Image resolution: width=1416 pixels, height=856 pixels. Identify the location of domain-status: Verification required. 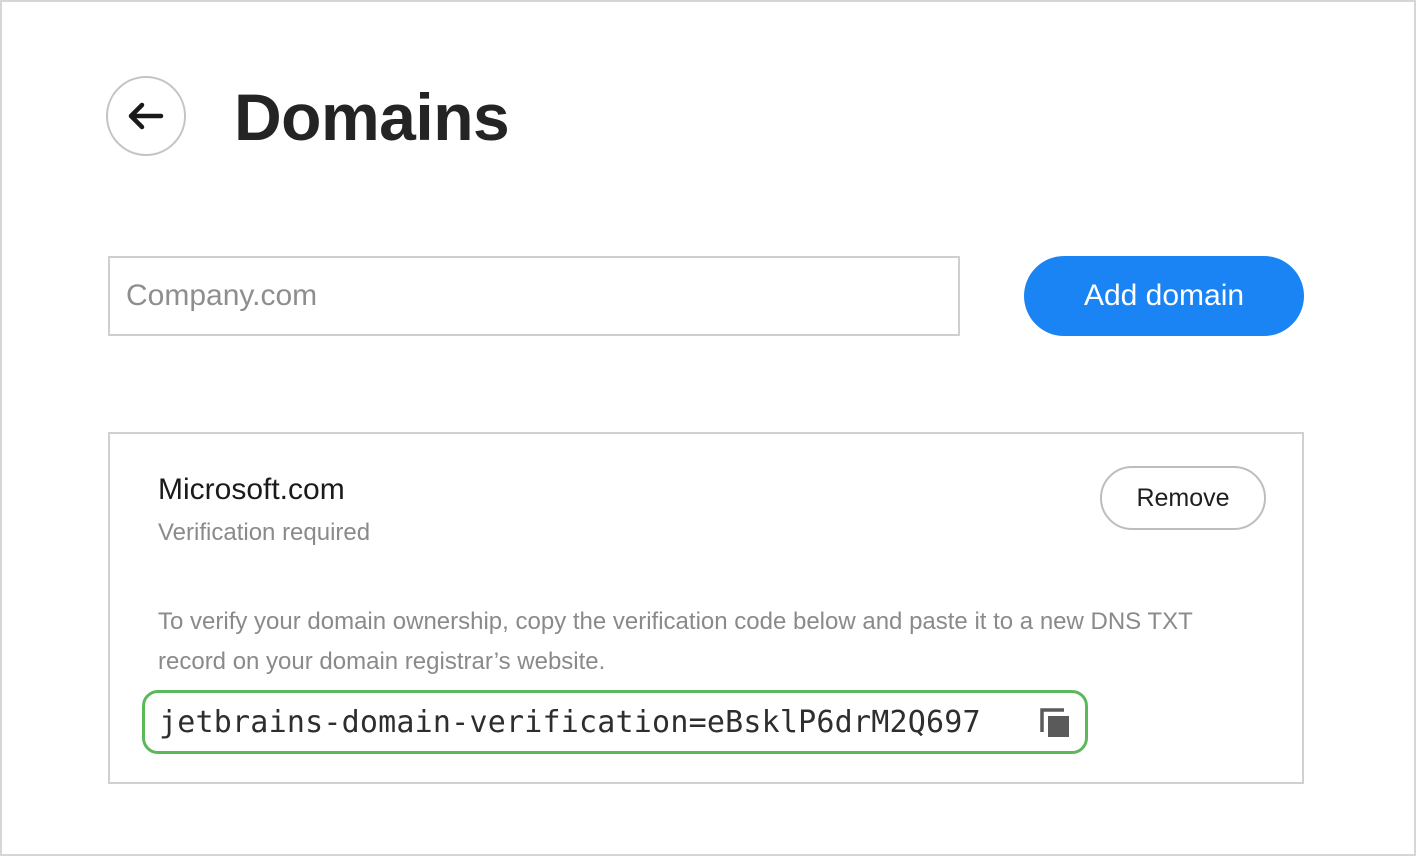
(264, 532).